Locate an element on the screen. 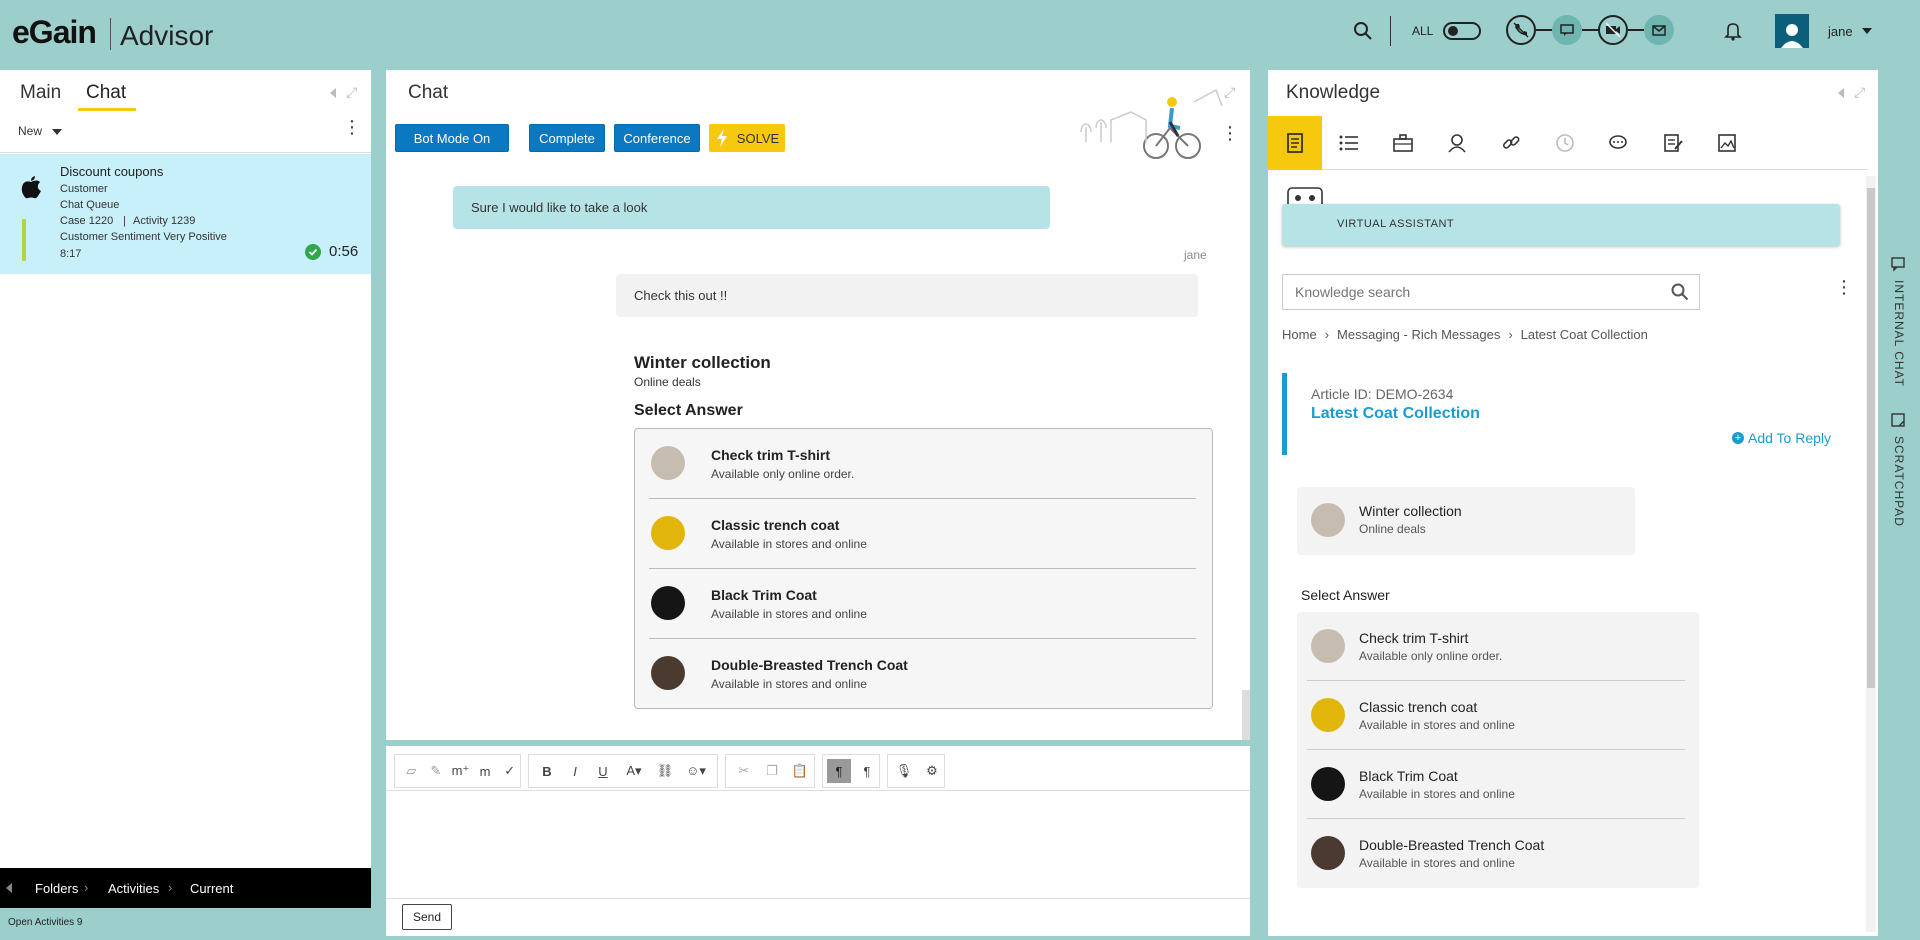  breadcrumb-current: Current is located at coordinates (211, 888).